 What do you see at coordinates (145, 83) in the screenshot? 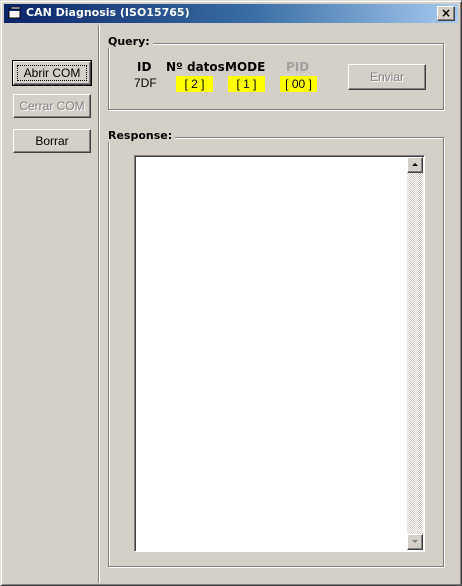
I see `id-value: 7DF` at bounding box center [145, 83].